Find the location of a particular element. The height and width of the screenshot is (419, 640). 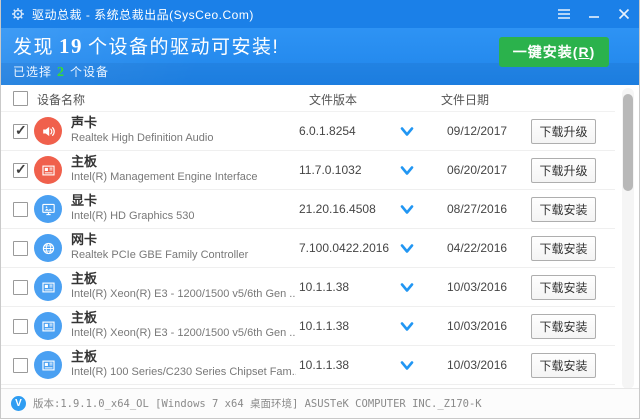

device-name: Intel(R) Management Engine Interface is located at coordinates (164, 177).